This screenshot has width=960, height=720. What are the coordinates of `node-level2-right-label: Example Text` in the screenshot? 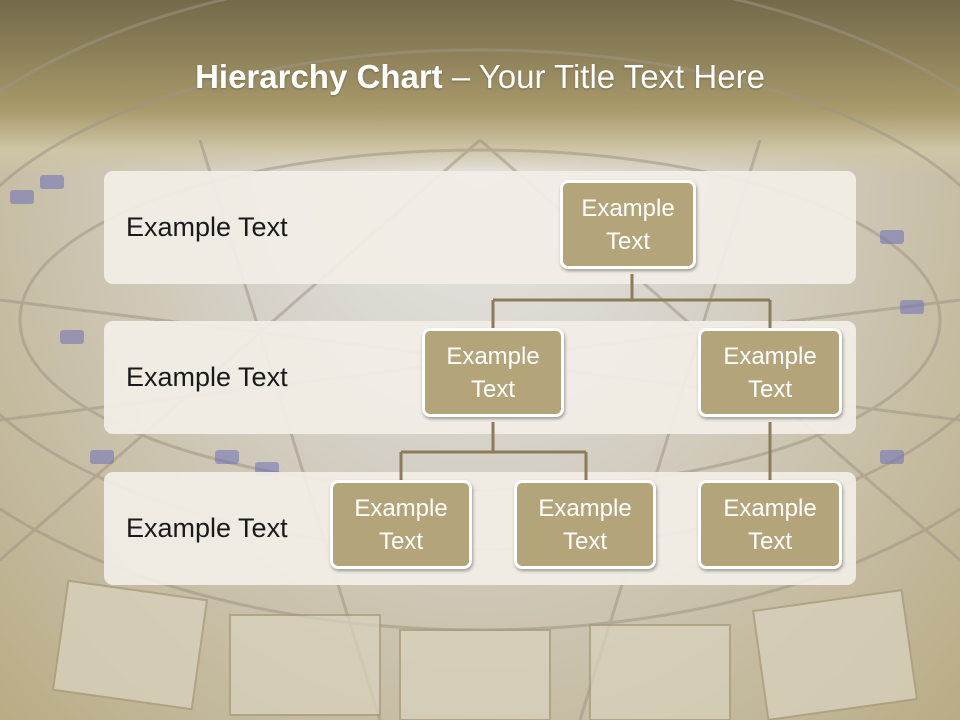 It's located at (770, 372).